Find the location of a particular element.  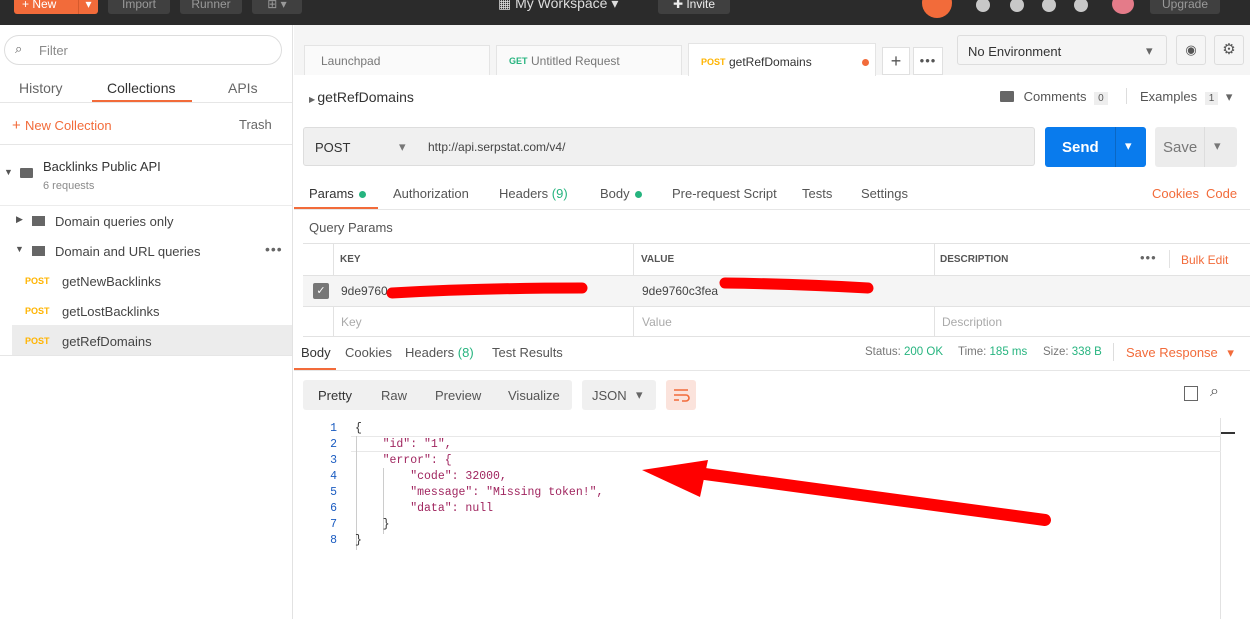

arrow-shaft is located at coordinates (867, 496).